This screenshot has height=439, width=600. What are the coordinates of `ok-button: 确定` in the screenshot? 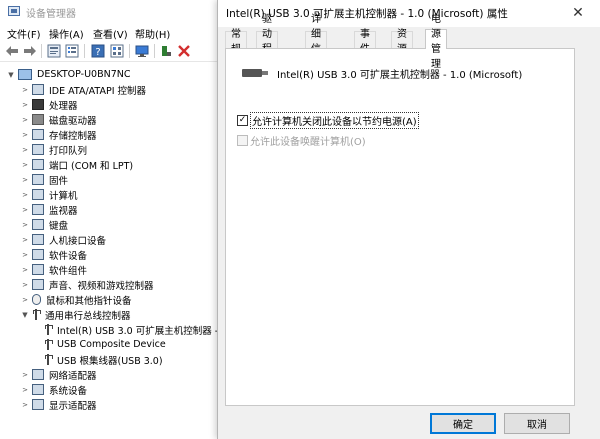 It's located at (463, 423).